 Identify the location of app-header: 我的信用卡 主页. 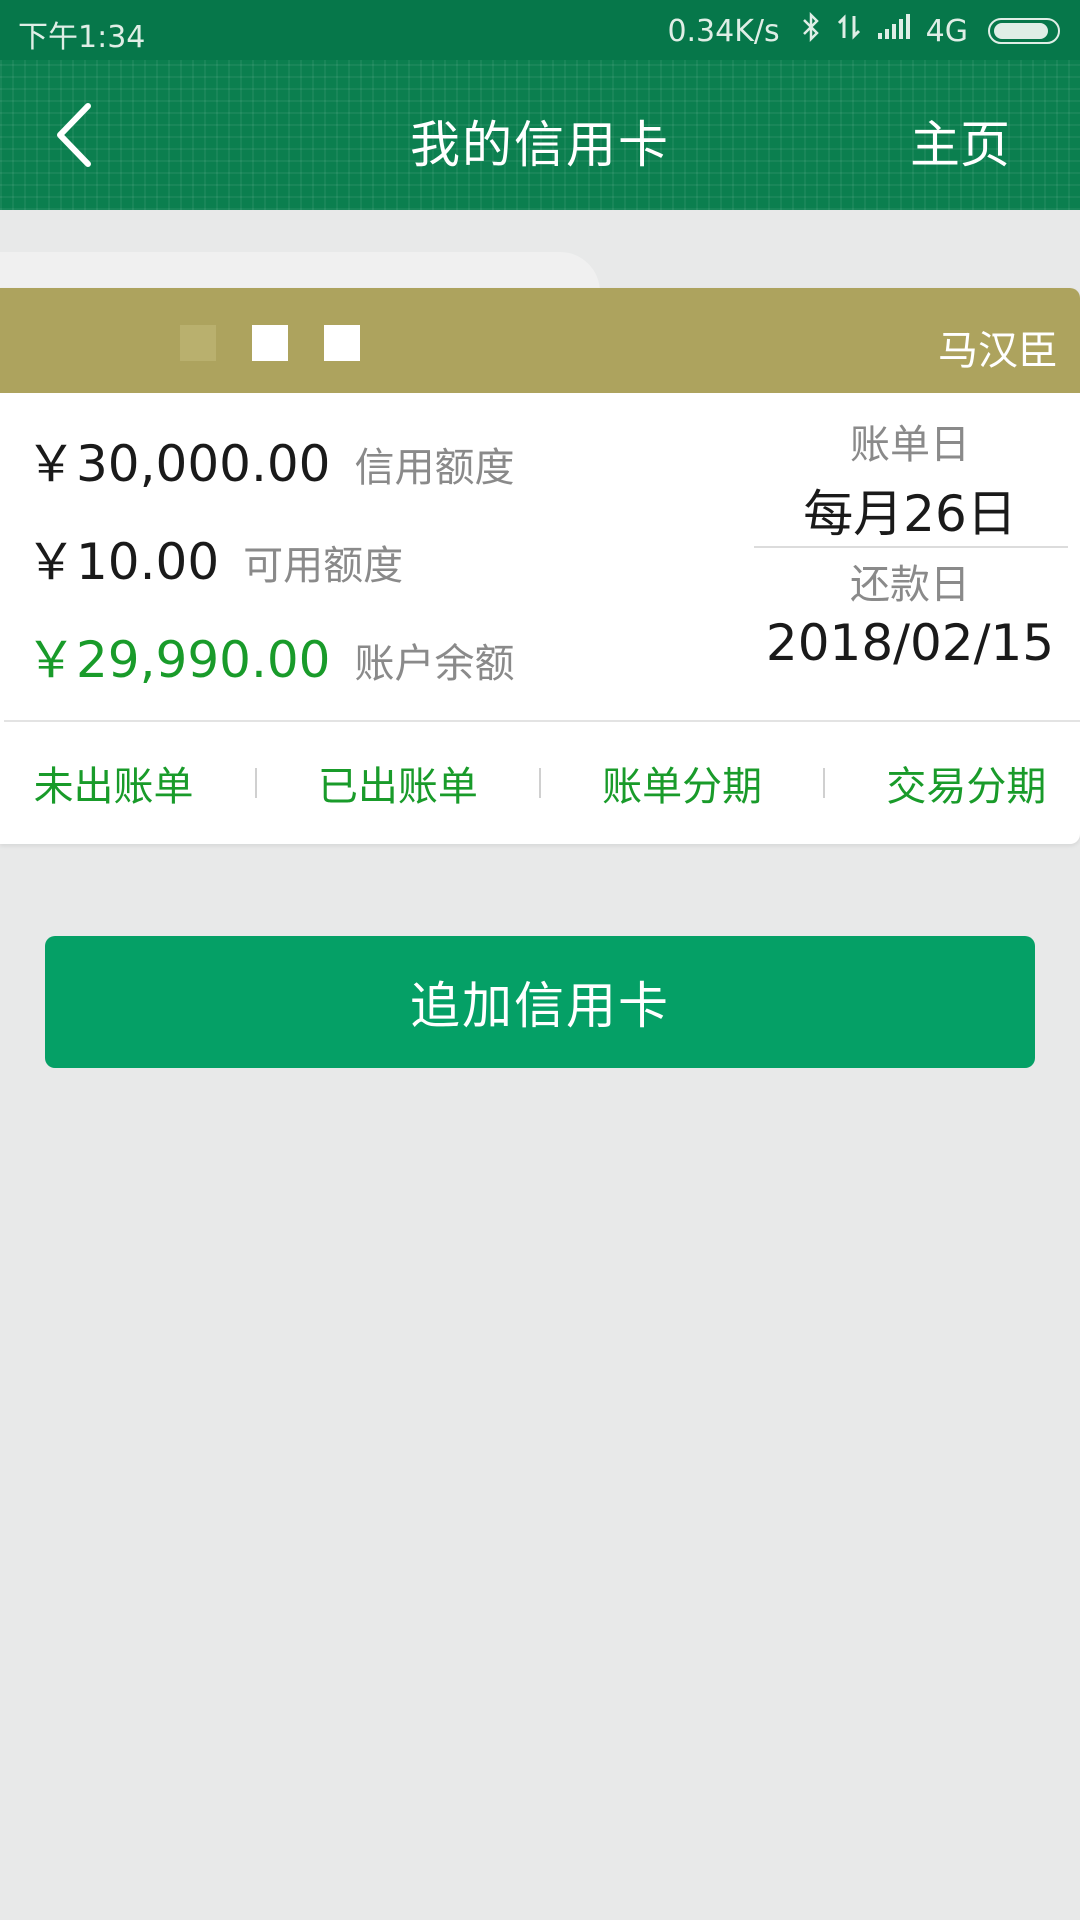
(540, 135).